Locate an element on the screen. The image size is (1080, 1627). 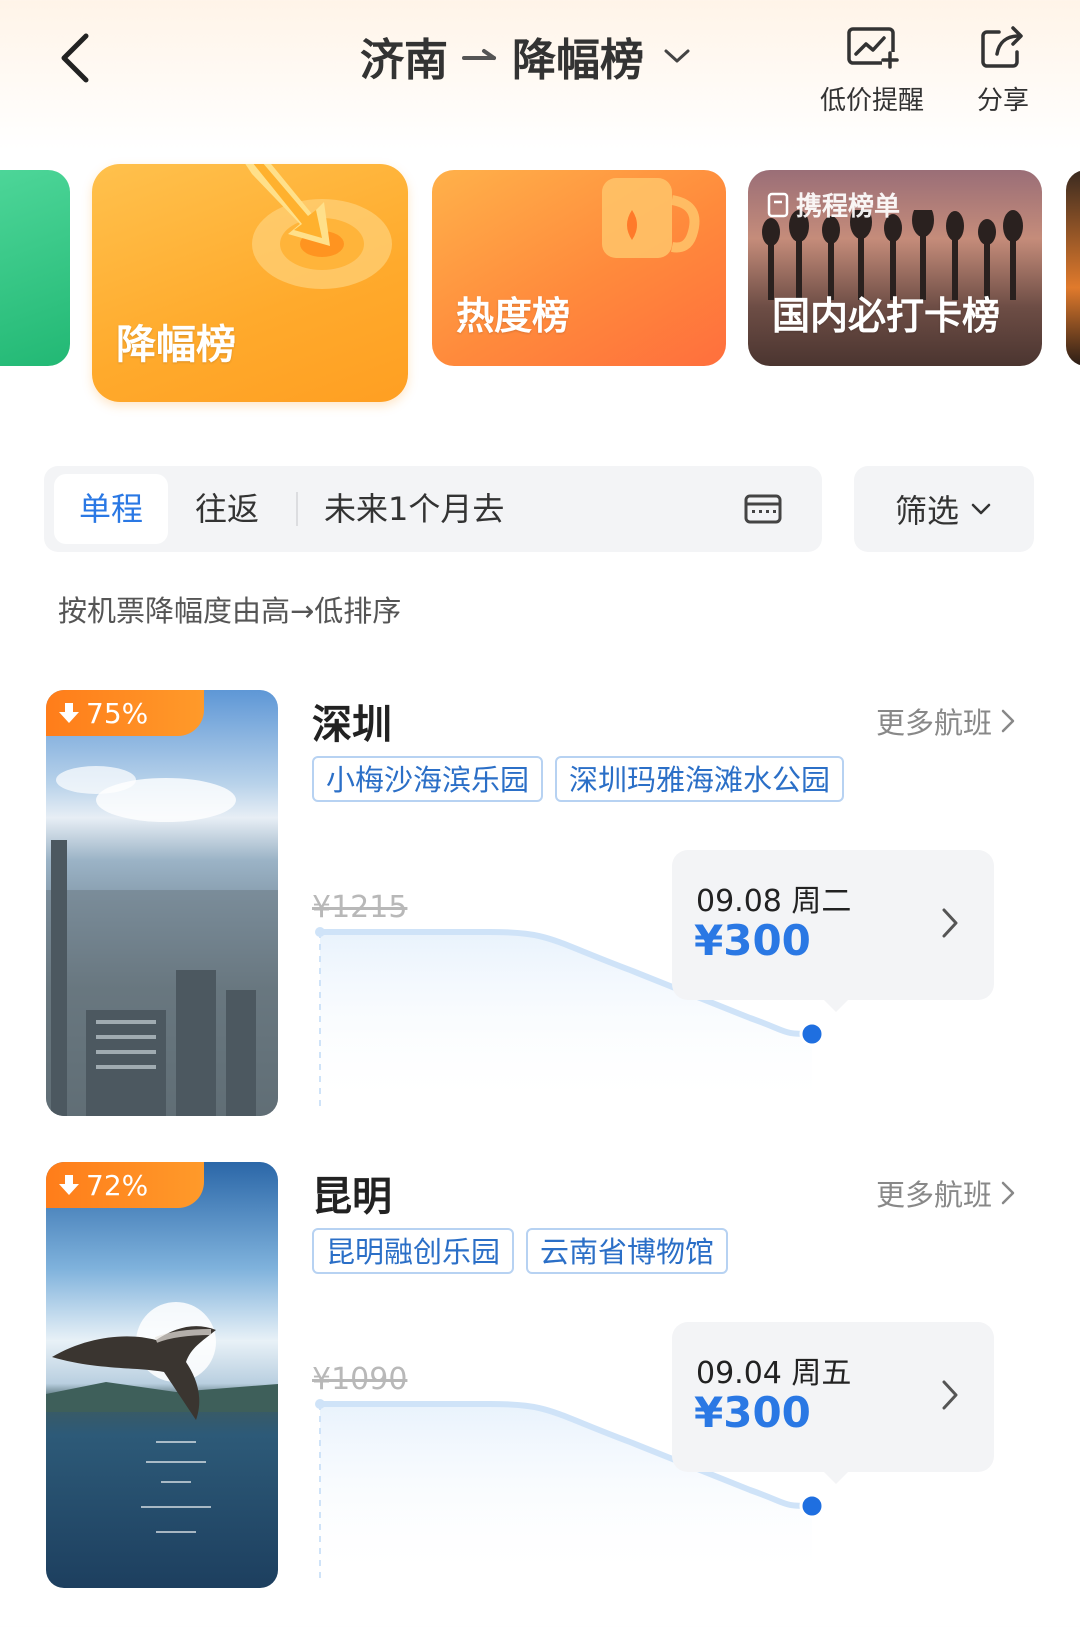
back-button is located at coordinates (77, 58).